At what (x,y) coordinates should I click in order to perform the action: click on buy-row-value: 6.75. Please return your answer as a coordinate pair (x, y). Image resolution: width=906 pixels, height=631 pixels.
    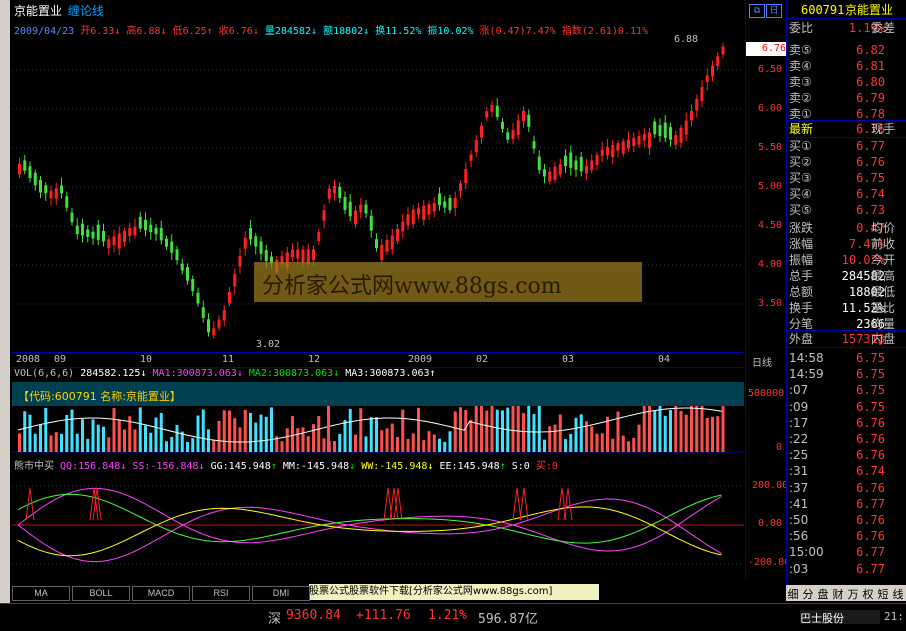
    Looking at the image, I should click on (870, 178).